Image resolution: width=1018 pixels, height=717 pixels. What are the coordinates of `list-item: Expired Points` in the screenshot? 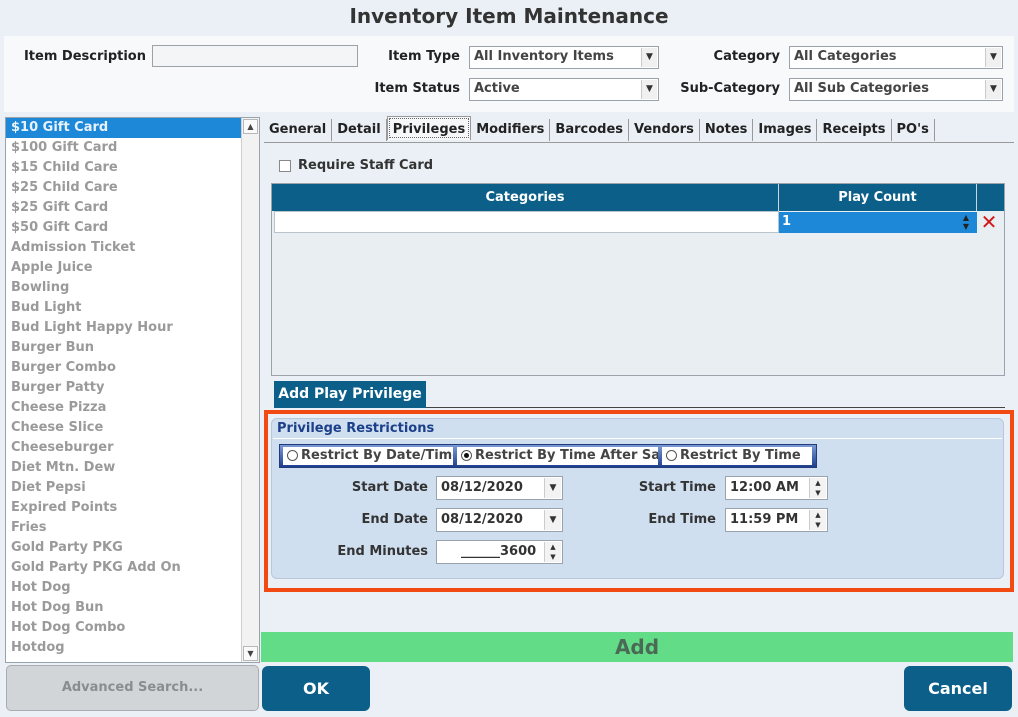 It's located at (124, 508).